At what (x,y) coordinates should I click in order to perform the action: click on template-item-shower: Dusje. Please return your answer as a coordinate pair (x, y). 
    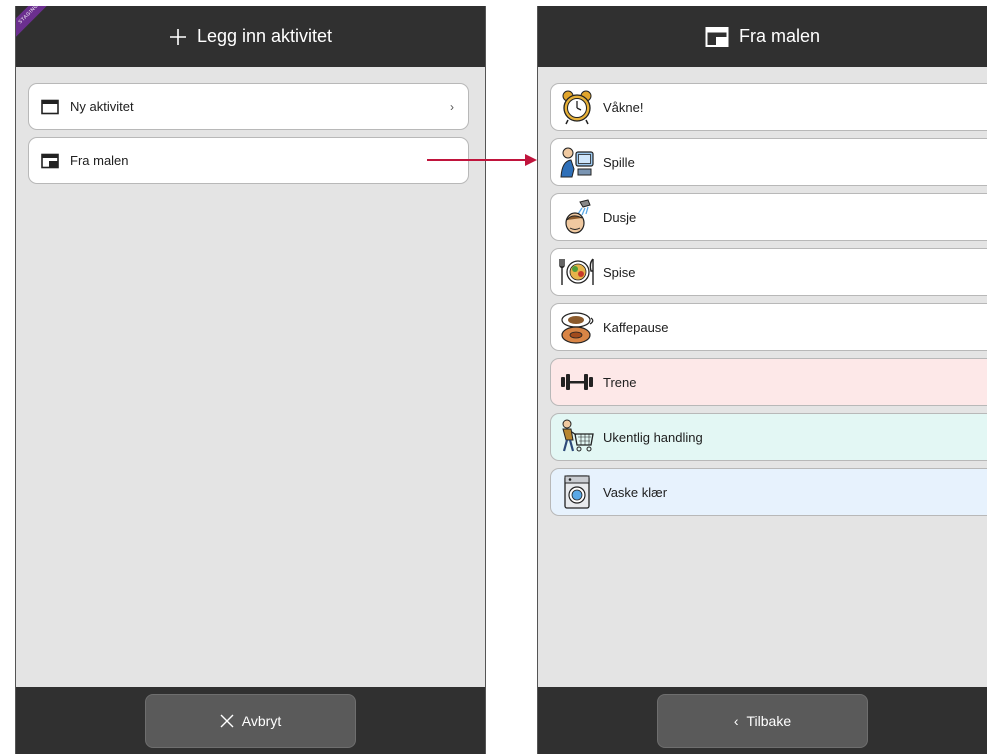
    Looking at the image, I should click on (768, 217).